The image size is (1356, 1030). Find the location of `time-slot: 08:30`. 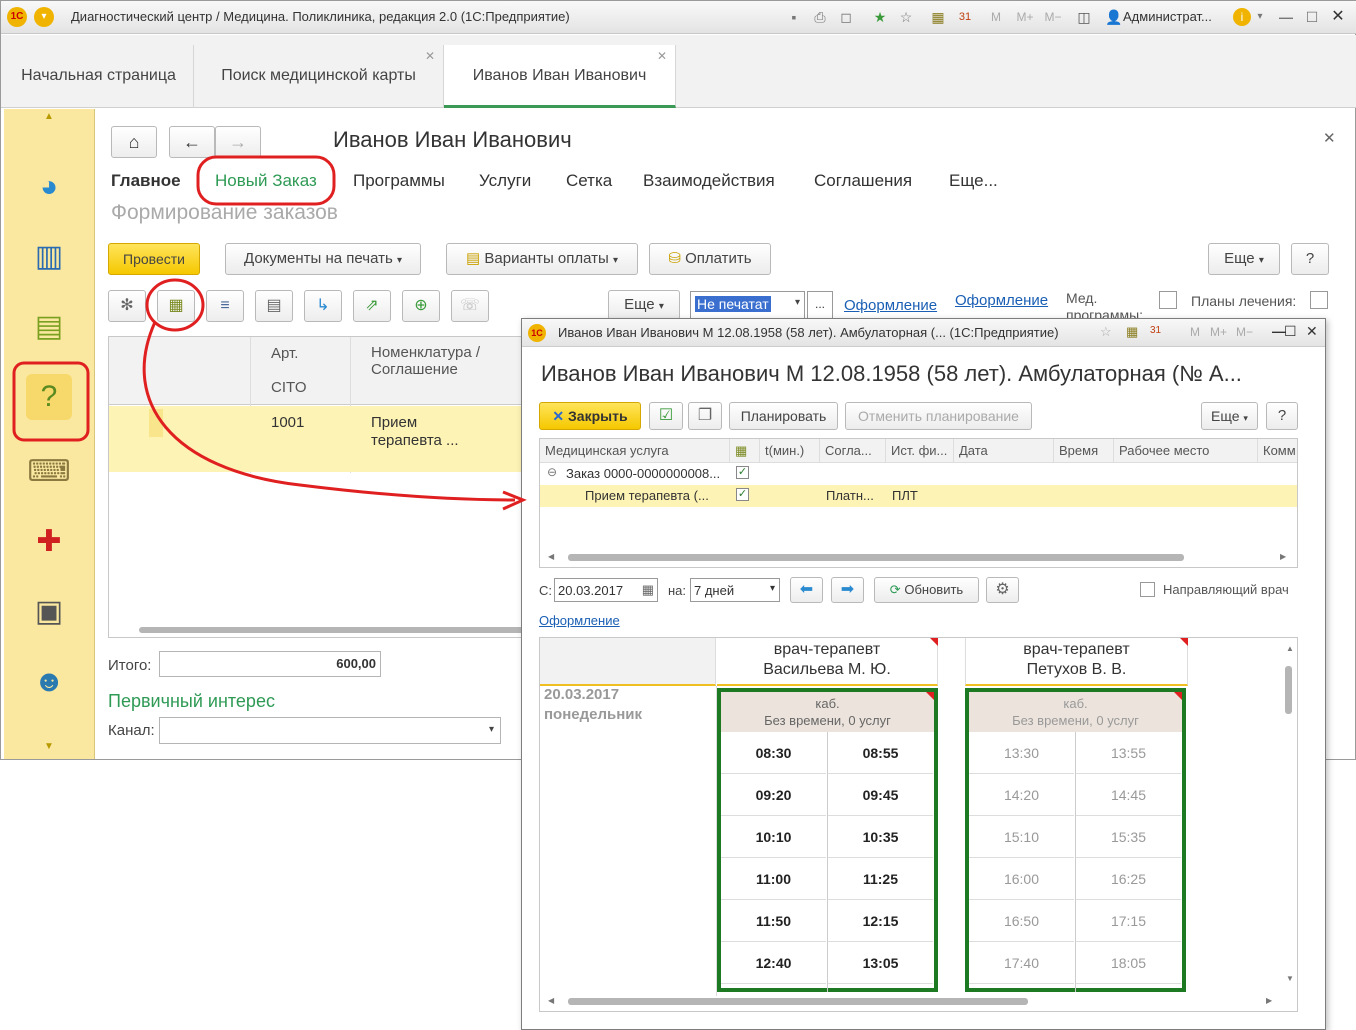

time-slot: 08:30 is located at coordinates (773, 753).